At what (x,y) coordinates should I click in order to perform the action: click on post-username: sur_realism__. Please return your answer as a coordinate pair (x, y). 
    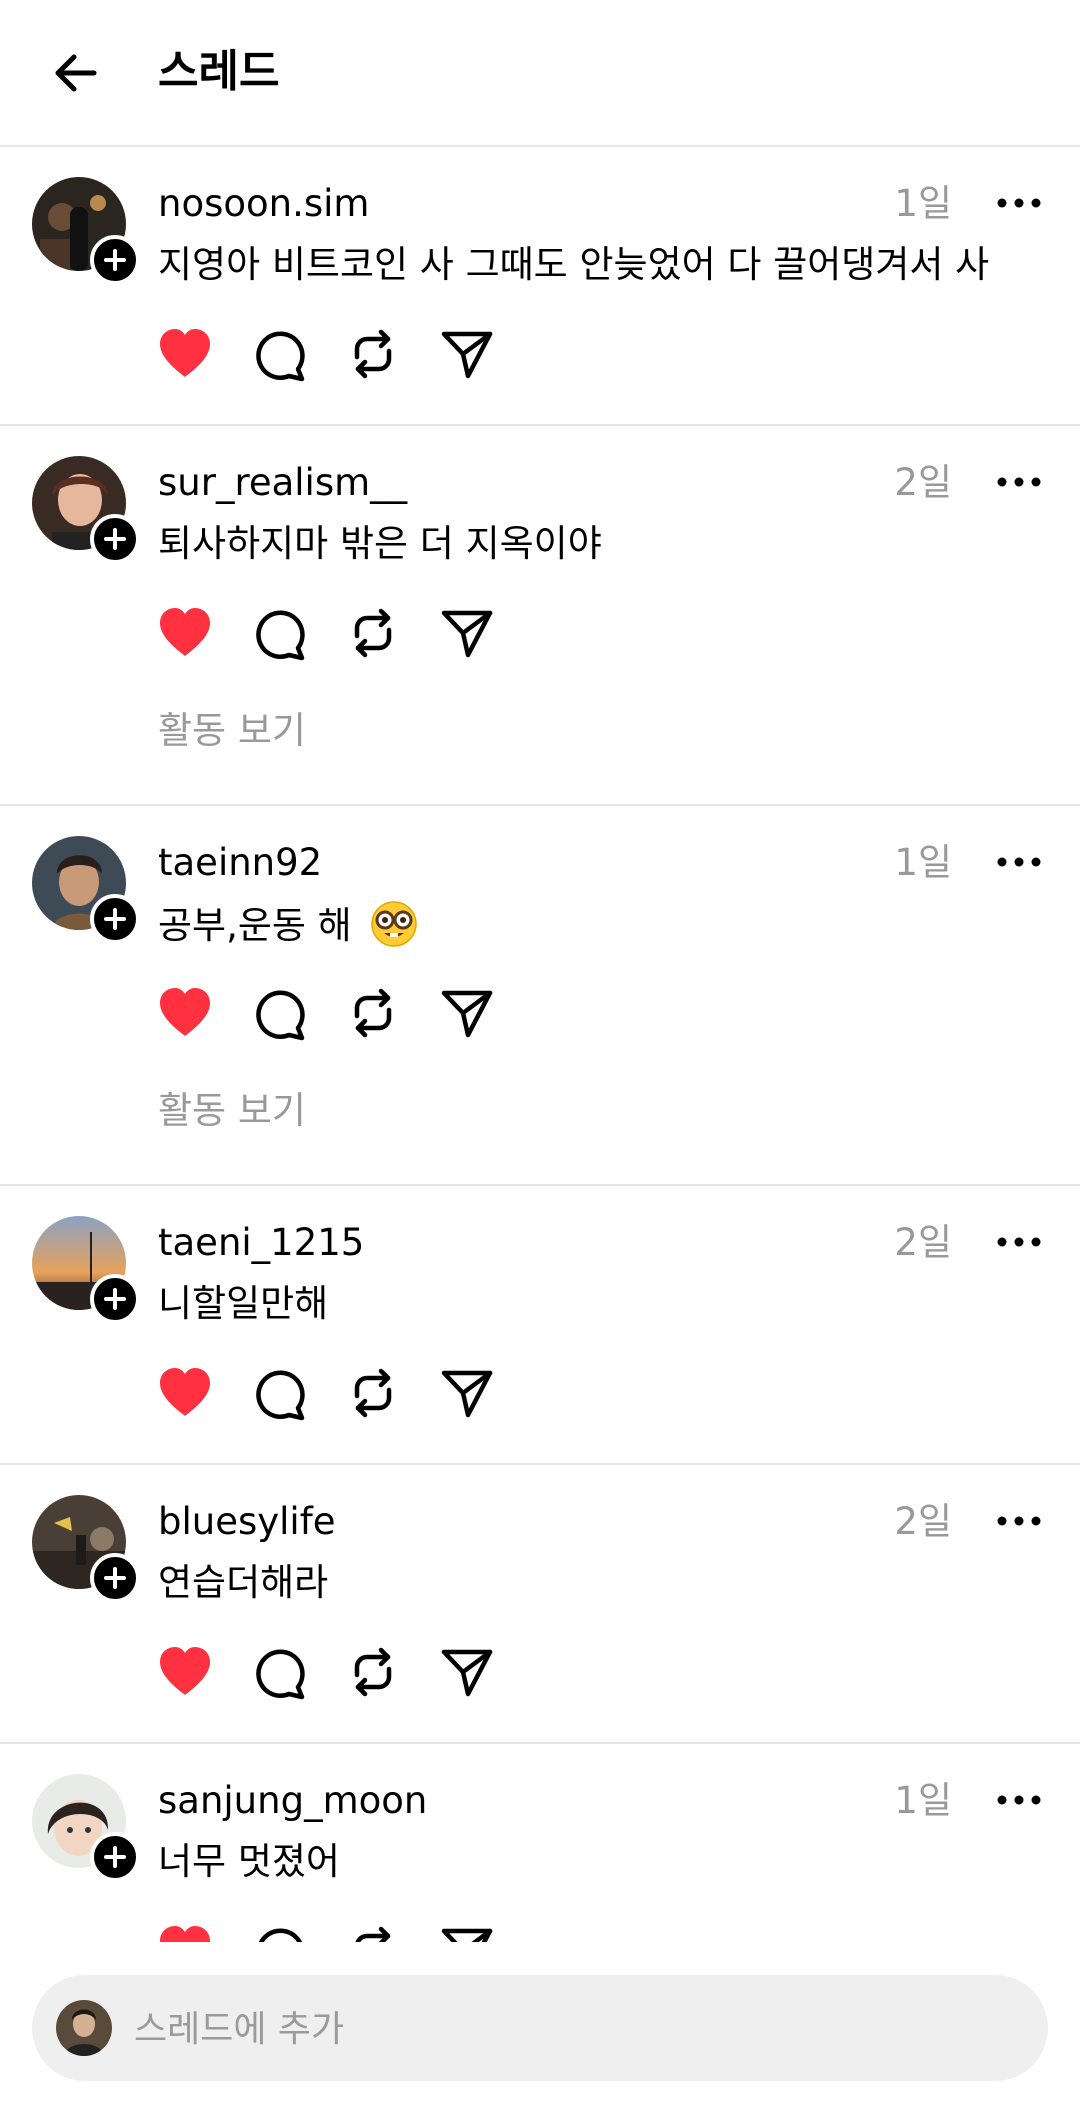
    Looking at the image, I should click on (282, 483).